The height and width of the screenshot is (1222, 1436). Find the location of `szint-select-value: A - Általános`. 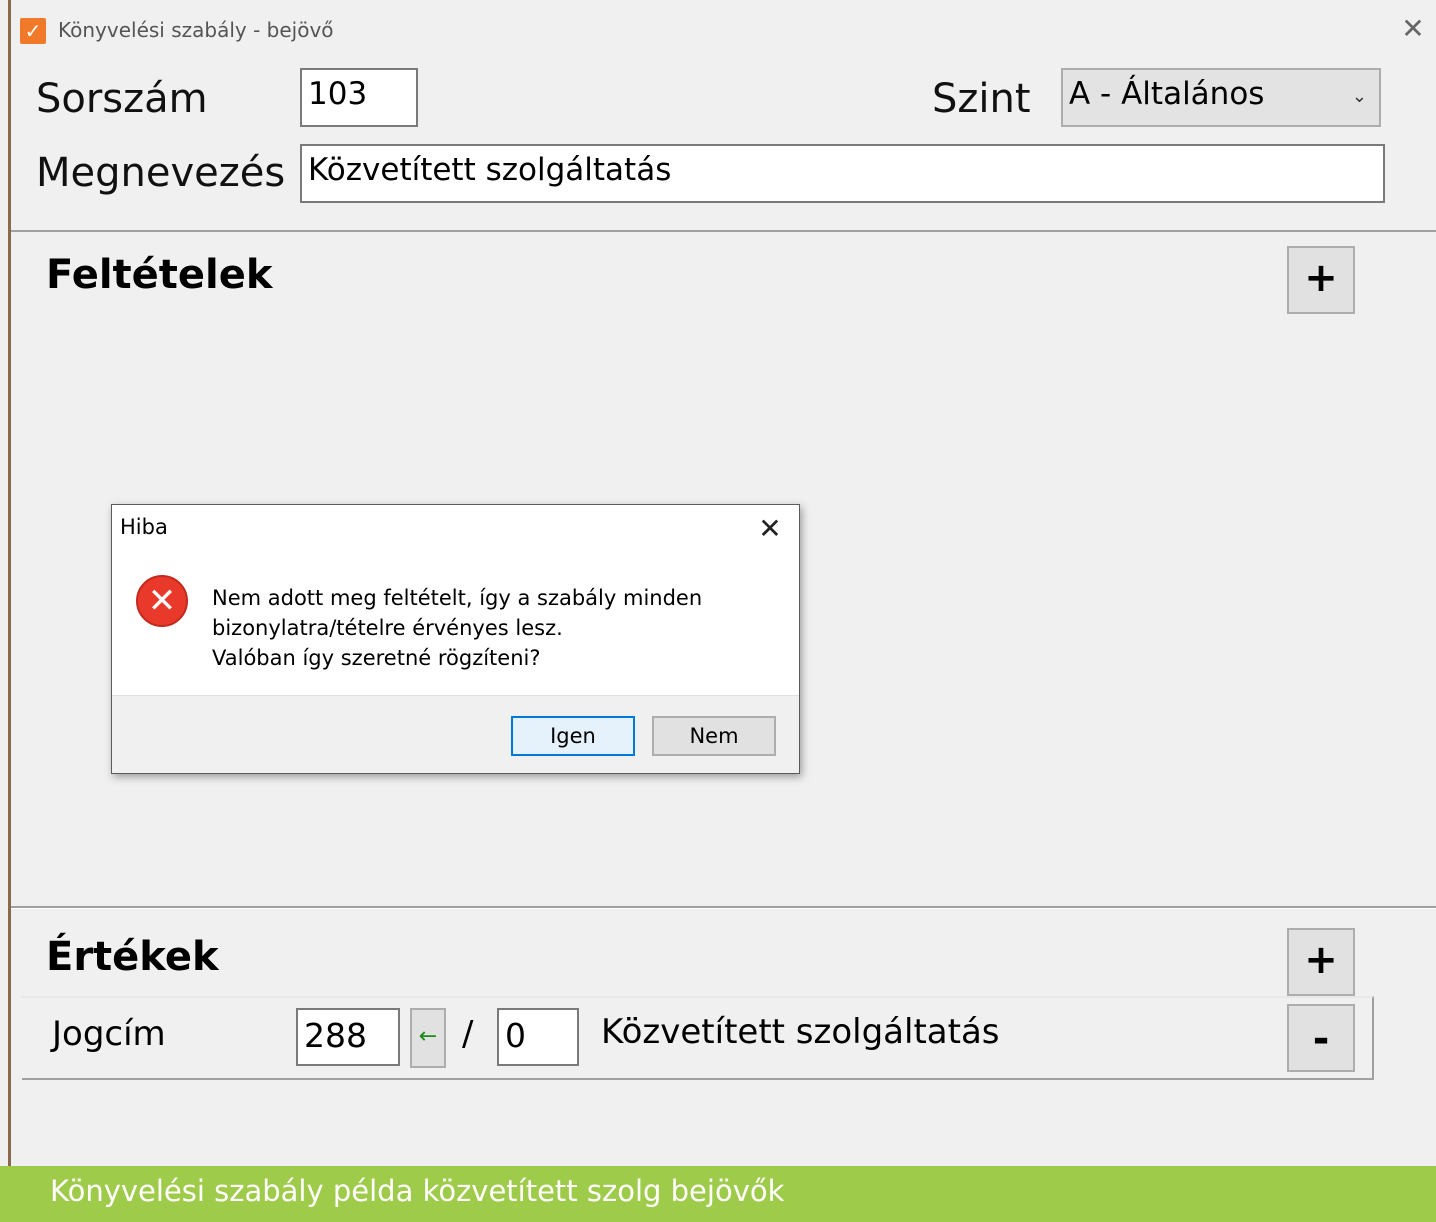

szint-select-value: A - Általános is located at coordinates (1167, 94).